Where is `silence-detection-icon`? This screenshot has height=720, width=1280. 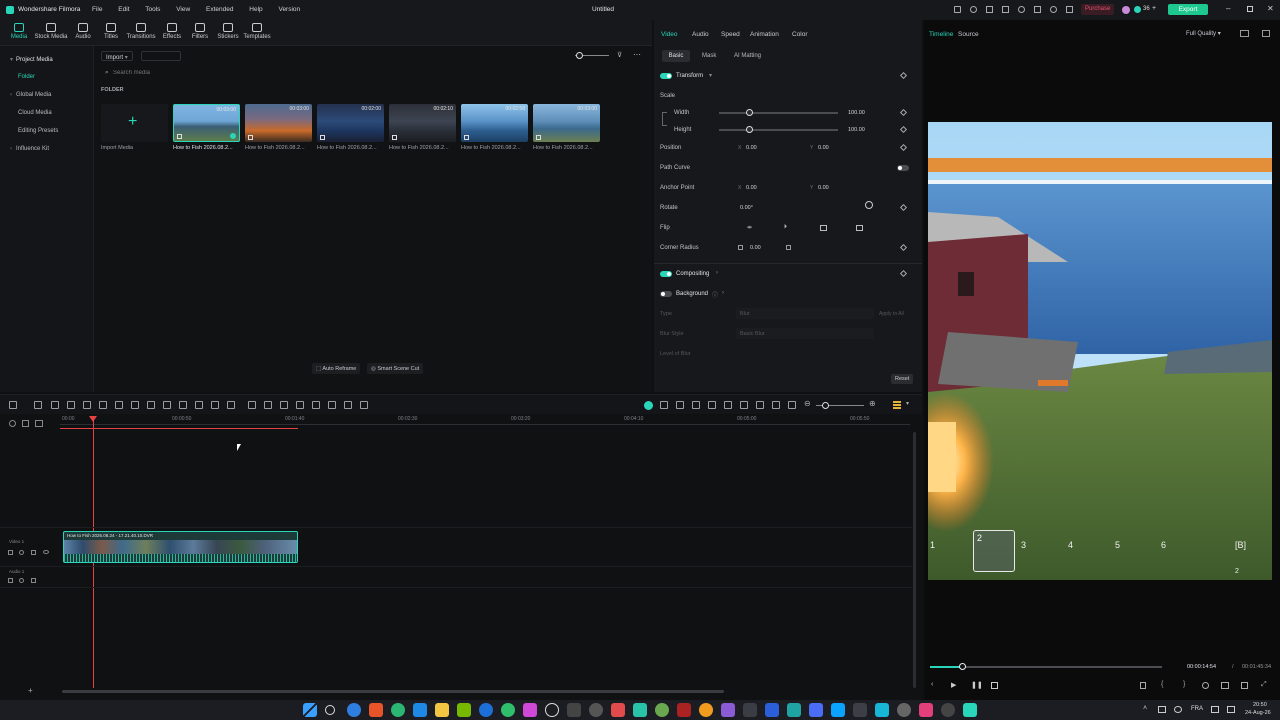 silence-detection-icon is located at coordinates (348, 405).